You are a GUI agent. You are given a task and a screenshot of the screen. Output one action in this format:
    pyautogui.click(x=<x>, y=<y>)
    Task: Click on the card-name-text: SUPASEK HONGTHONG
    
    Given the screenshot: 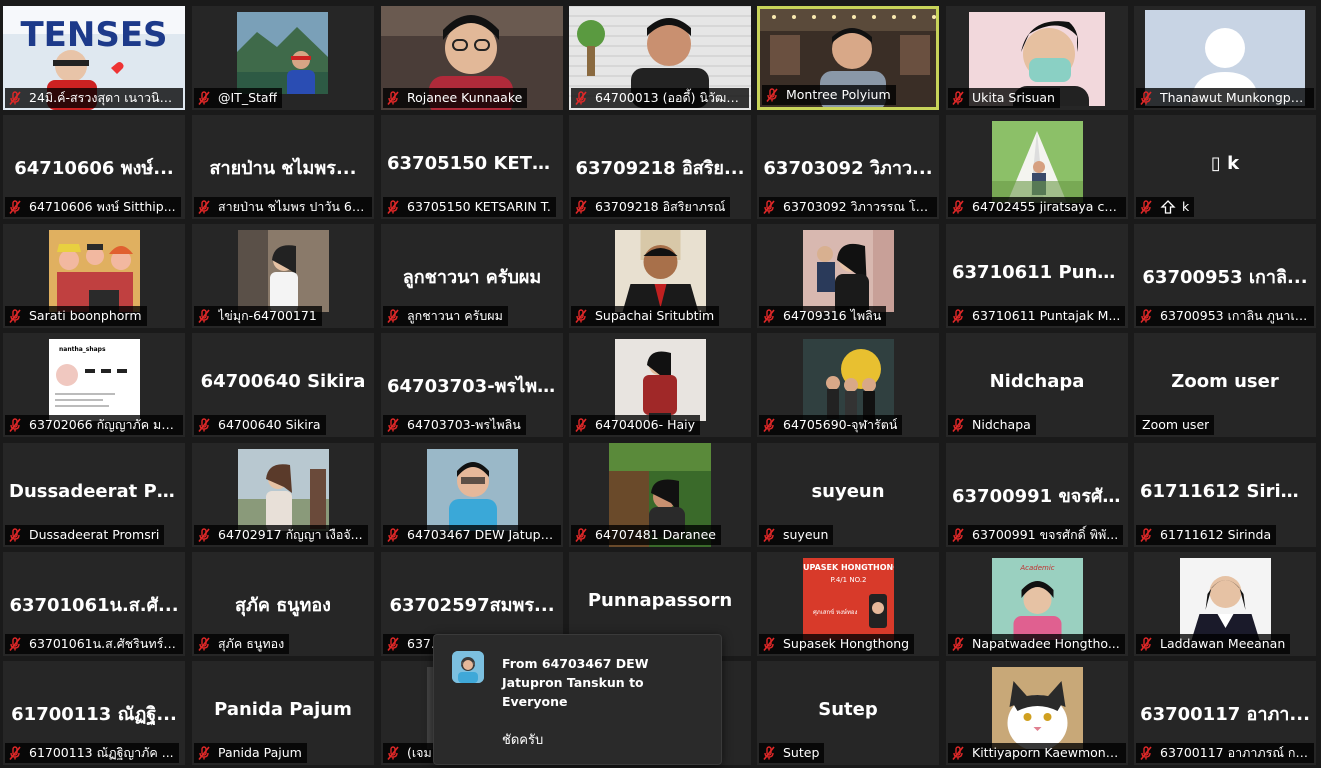 What is the action you would take?
    pyautogui.click(x=848, y=567)
    